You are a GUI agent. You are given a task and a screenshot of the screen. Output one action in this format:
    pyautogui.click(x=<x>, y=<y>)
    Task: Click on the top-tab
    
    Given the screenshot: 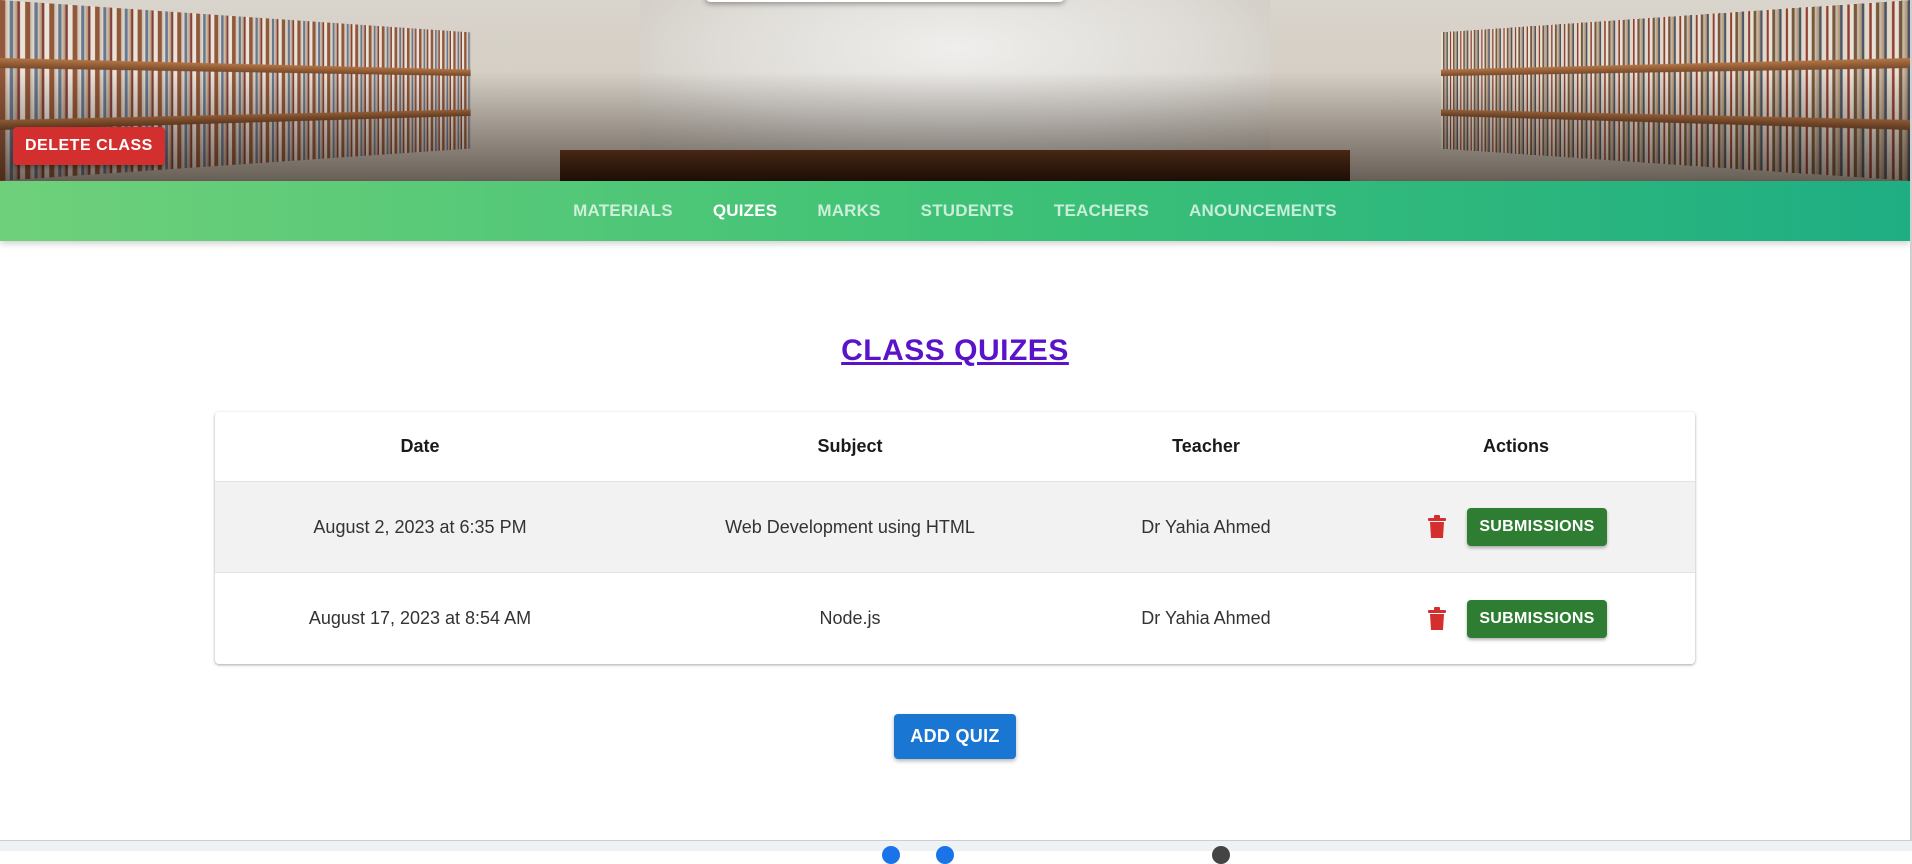 What is the action you would take?
    pyautogui.click(x=885, y=1)
    